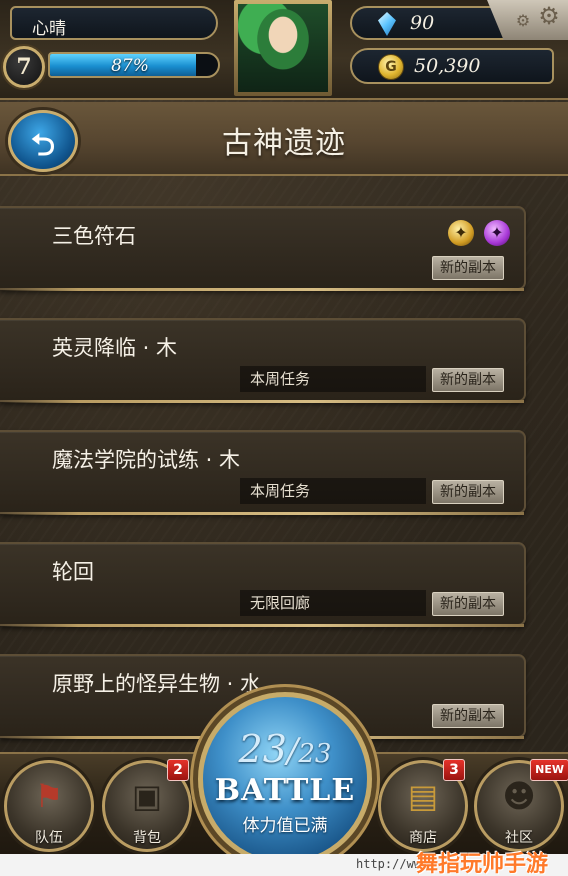 The width and height of the screenshot is (568, 876). Describe the element at coordinates (263, 248) in the screenshot. I see `dungeon-item: 三色符石 ✦ ✦ 新的副本` at that location.